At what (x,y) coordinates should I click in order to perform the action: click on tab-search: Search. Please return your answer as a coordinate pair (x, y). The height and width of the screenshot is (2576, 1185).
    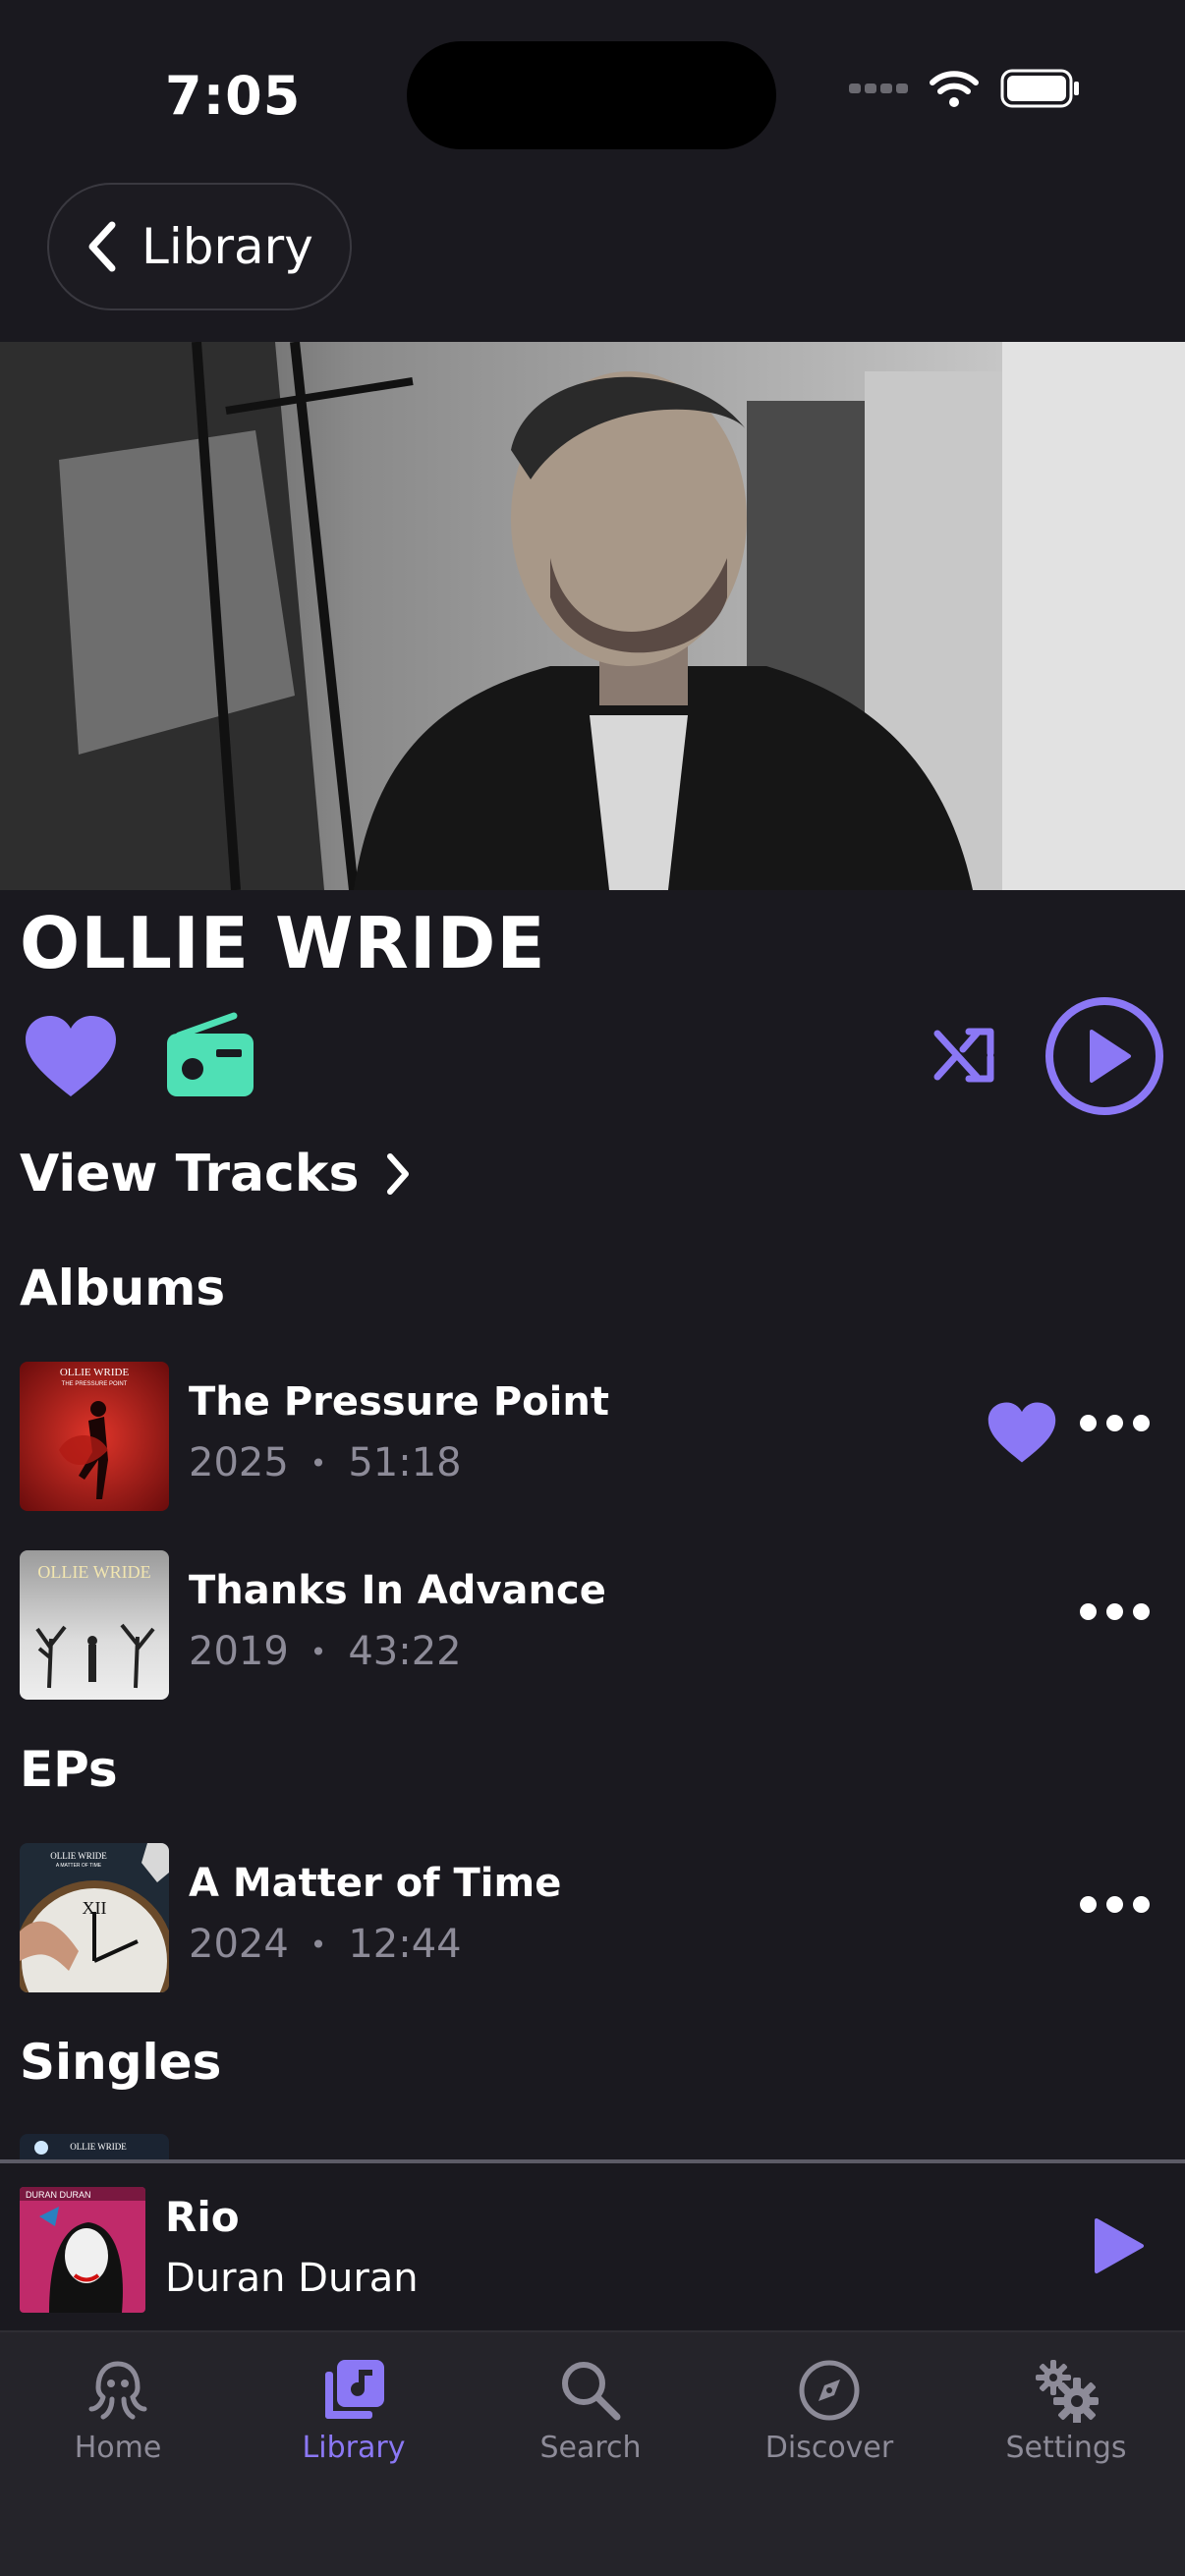
    Looking at the image, I should click on (591, 2411).